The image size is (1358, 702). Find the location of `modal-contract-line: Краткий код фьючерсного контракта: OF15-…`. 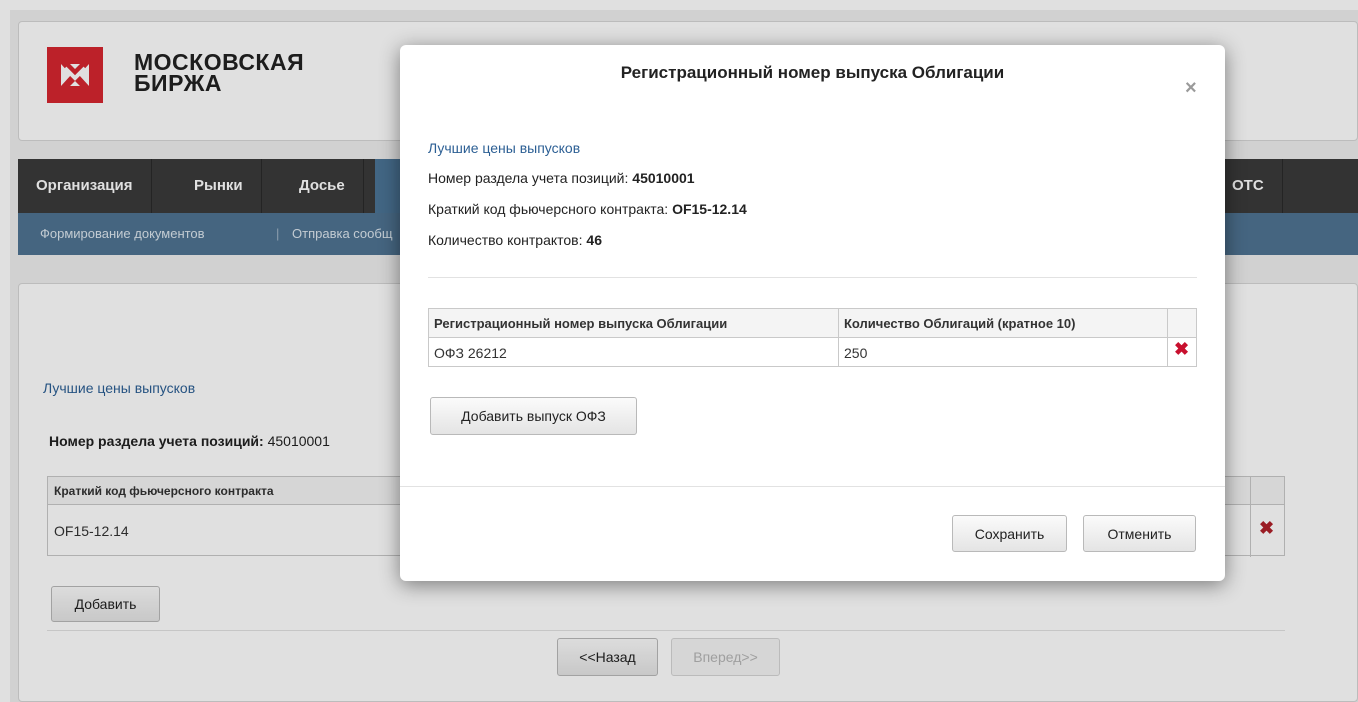

modal-contract-line: Краткий код фьючерсного контракта: OF15-… is located at coordinates (587, 209).